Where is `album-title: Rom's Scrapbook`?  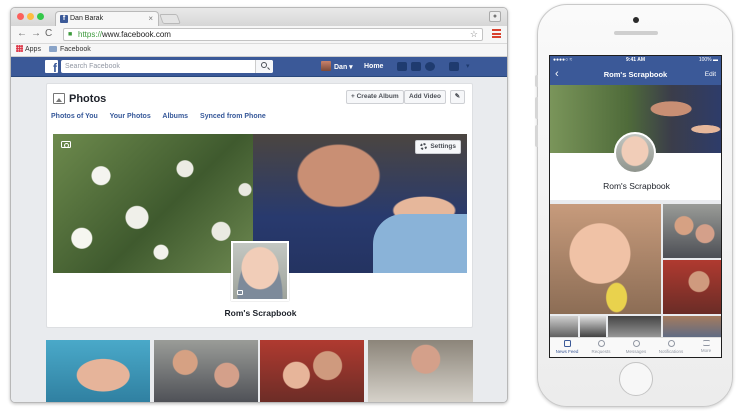 album-title: Rom's Scrapbook is located at coordinates (260, 313).